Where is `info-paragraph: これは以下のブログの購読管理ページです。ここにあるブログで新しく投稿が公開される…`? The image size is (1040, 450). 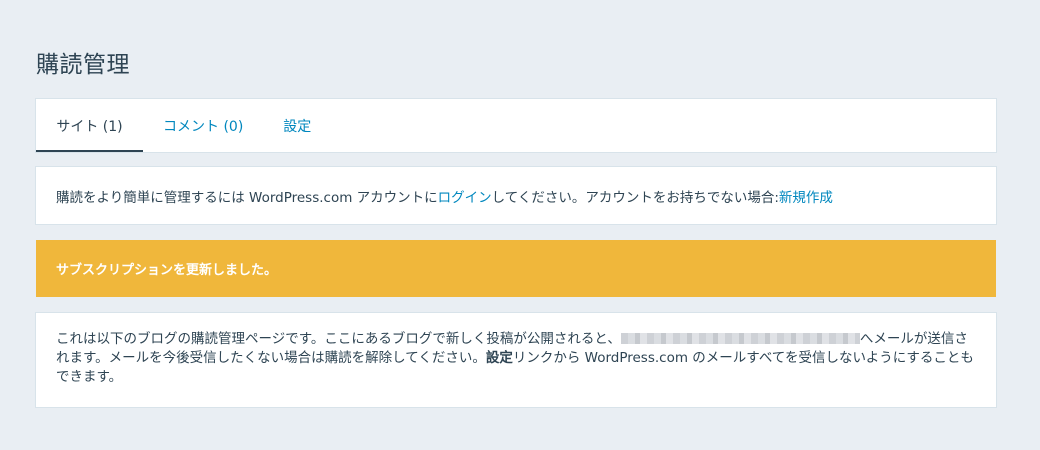
info-paragraph: これは以下のブログの購読管理ページです。ここにあるブログで新しく投稿が公開される… is located at coordinates (516, 358).